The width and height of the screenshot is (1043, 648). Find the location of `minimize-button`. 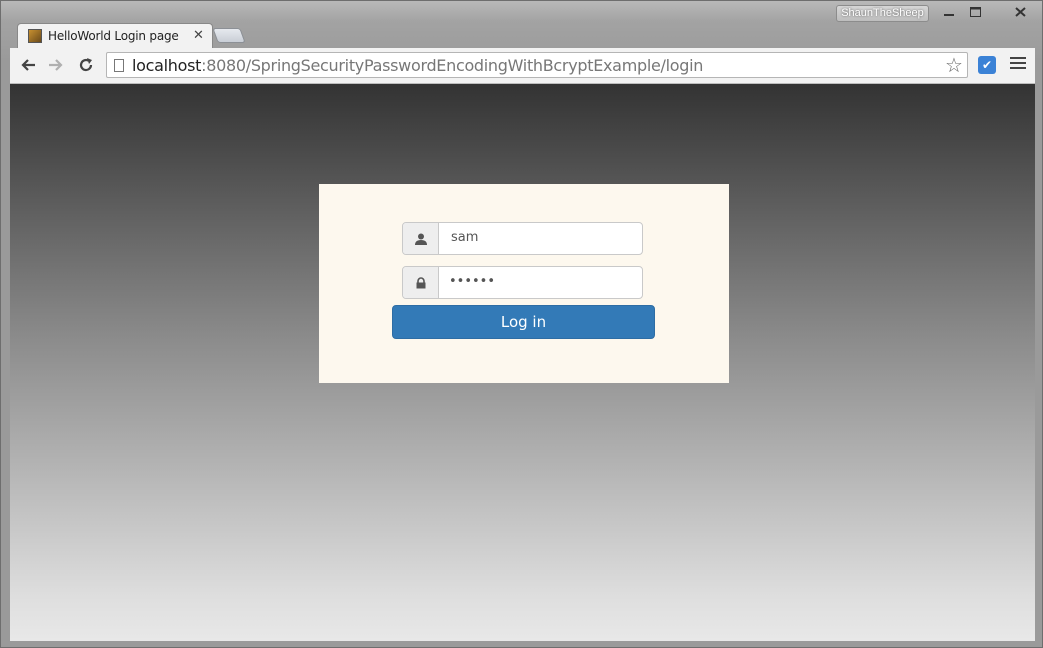

minimize-button is located at coordinates (948, 12).